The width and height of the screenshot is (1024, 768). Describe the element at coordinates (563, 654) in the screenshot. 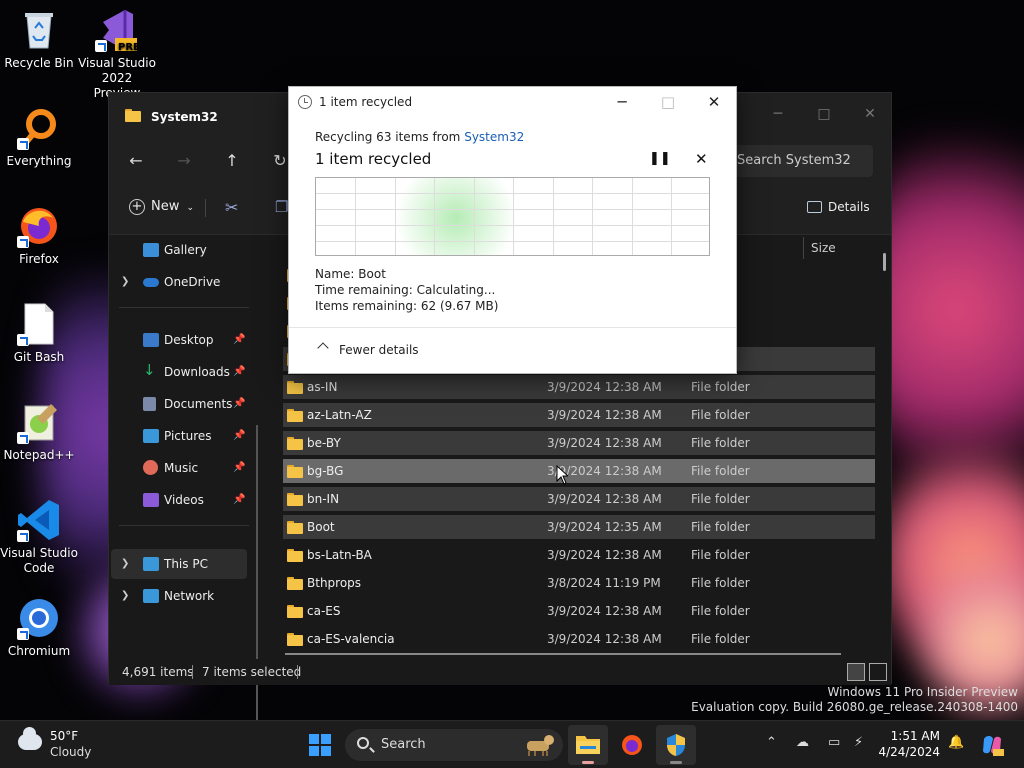

I see `horizontal-scrollbar` at that location.